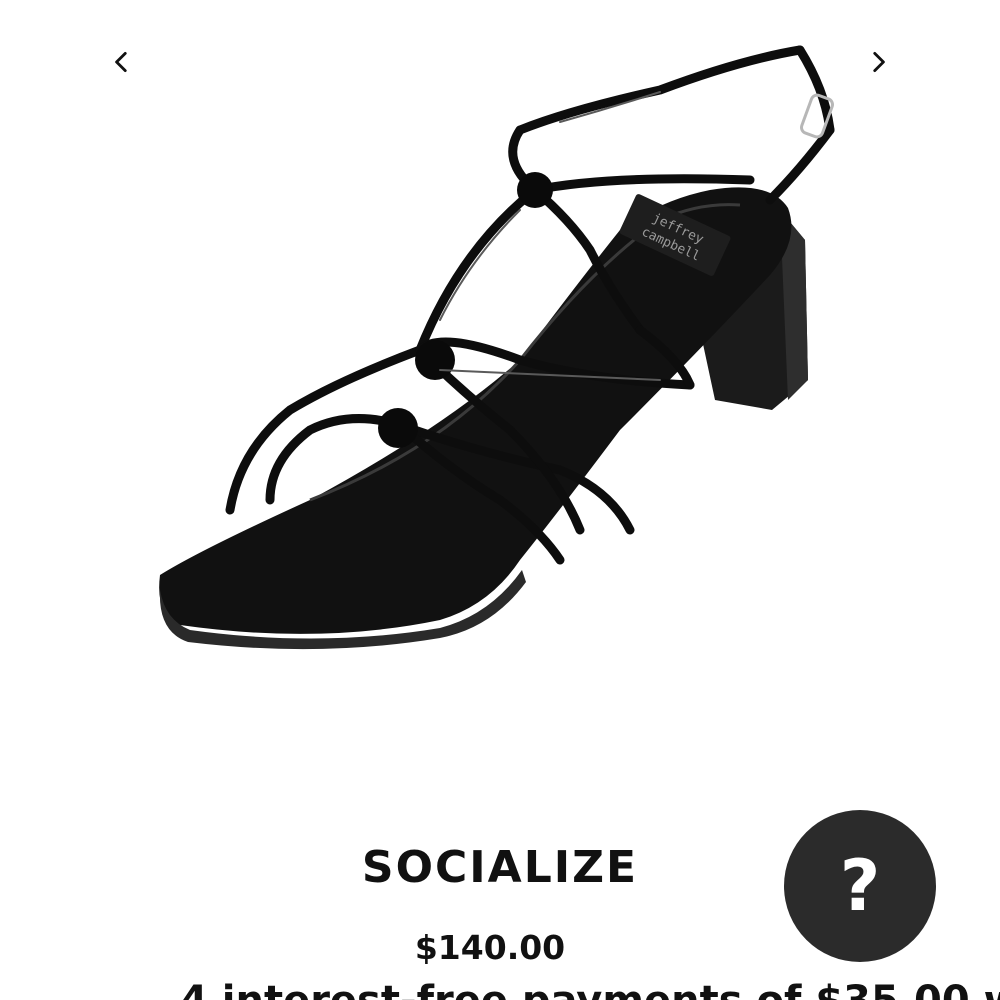 This screenshot has width=1000, height=1000. I want to click on chevron-left-icon, so click(121, 62).